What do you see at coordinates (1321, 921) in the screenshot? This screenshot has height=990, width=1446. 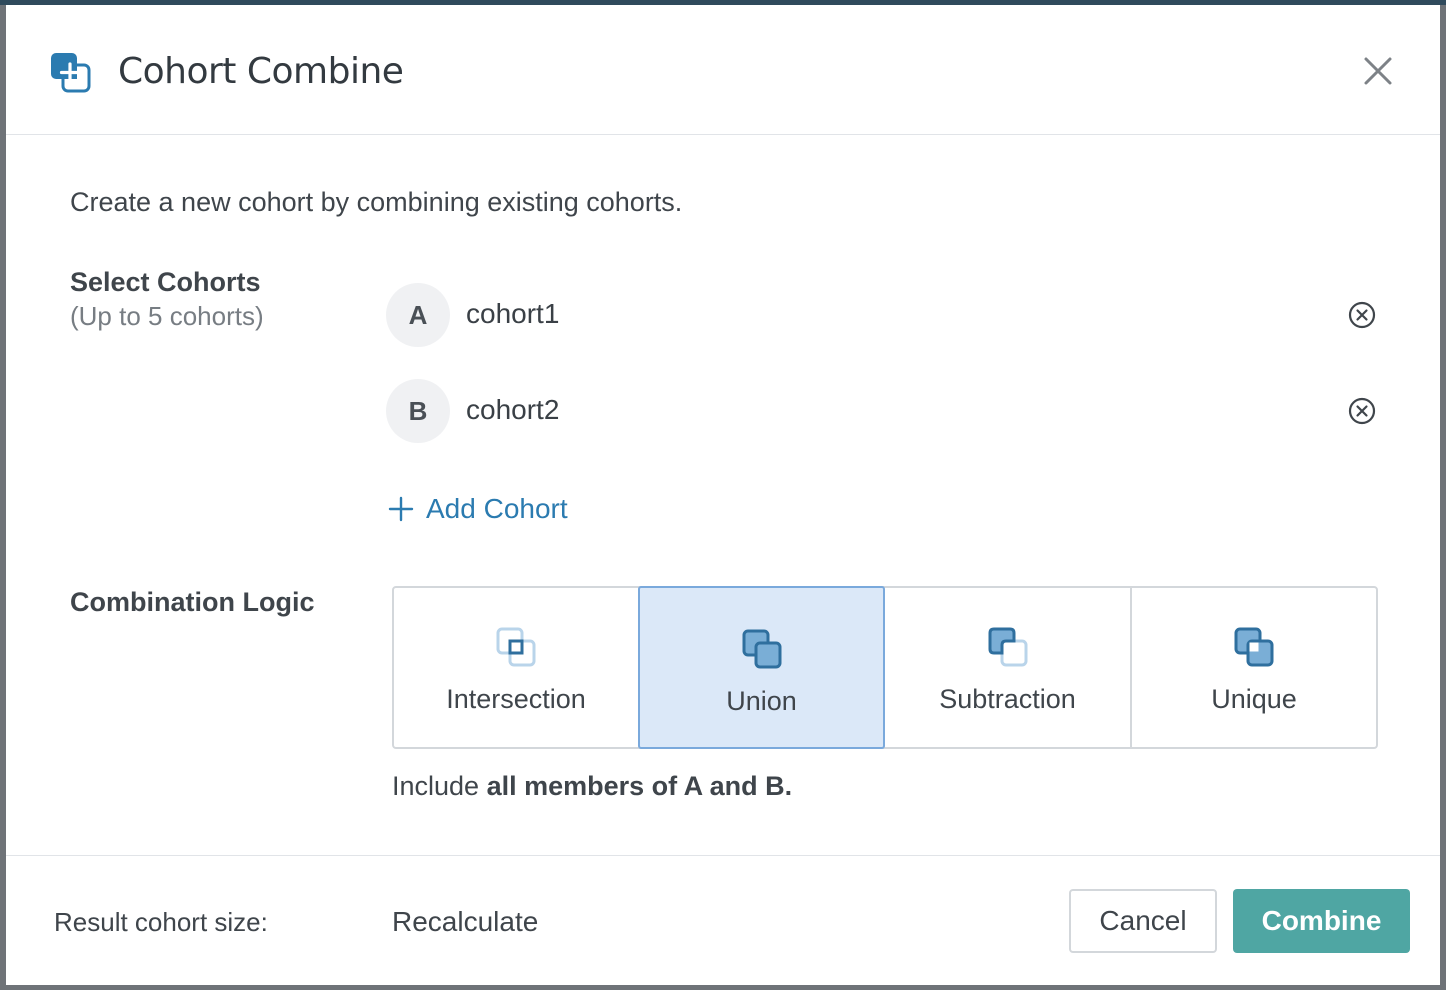 I see `combine-button: Combine` at bounding box center [1321, 921].